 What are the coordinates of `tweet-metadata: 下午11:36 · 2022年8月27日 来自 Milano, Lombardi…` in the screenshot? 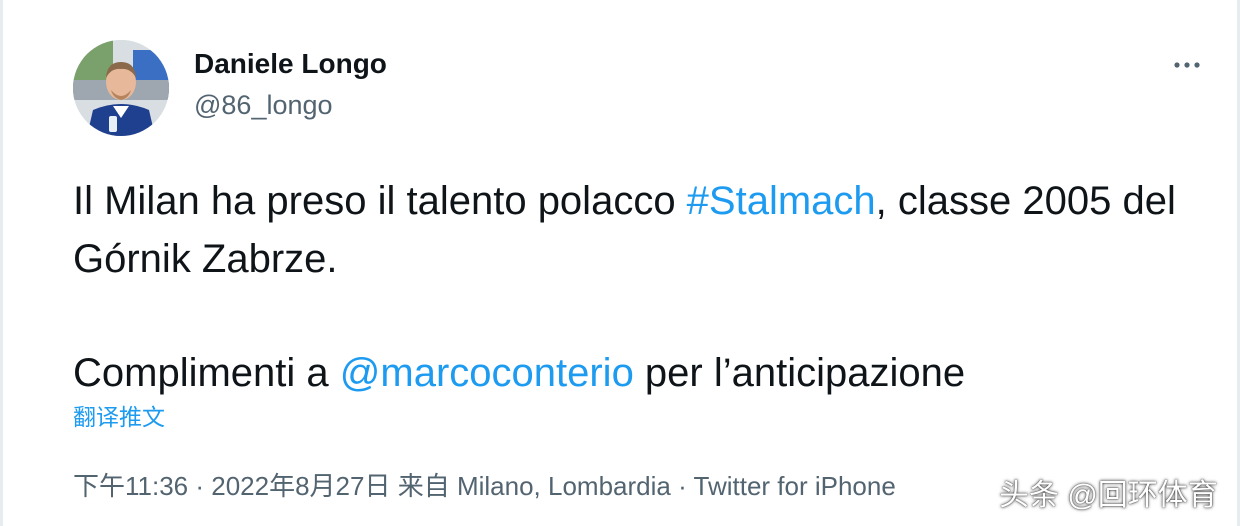 It's located at (484, 484).